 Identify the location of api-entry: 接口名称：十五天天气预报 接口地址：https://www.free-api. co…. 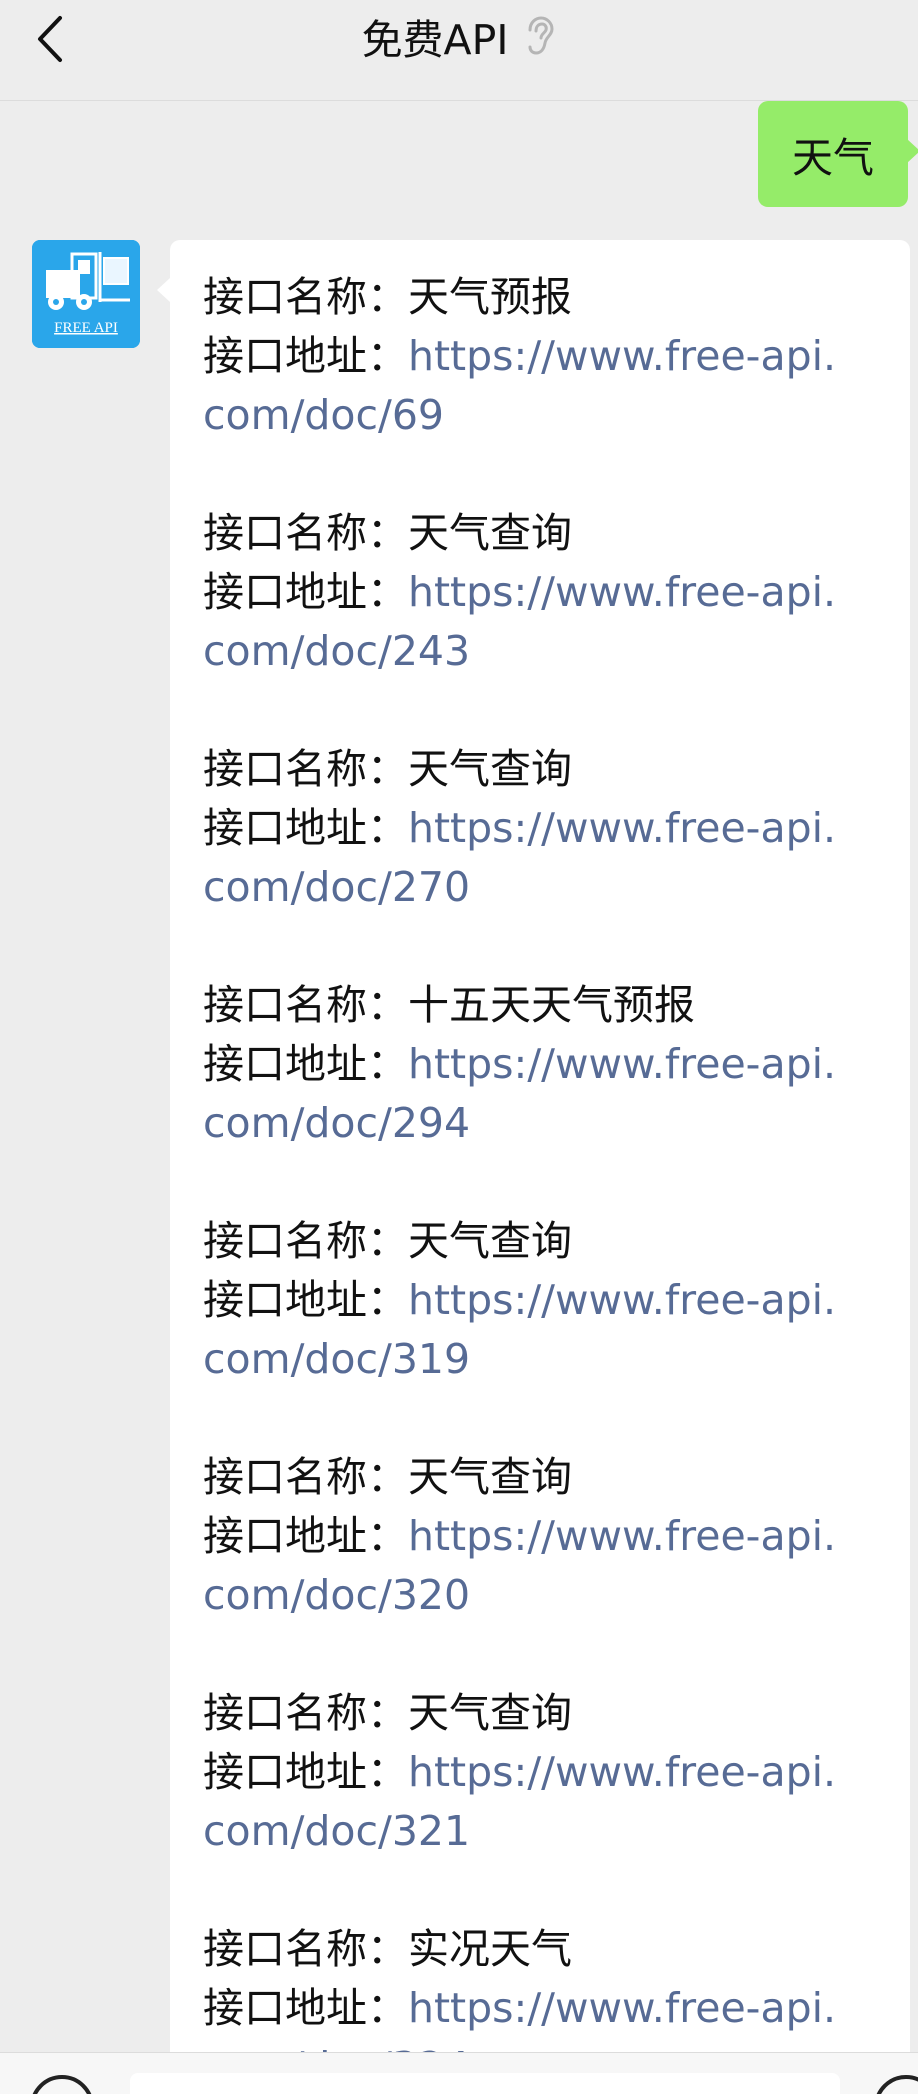
(546, 1064).